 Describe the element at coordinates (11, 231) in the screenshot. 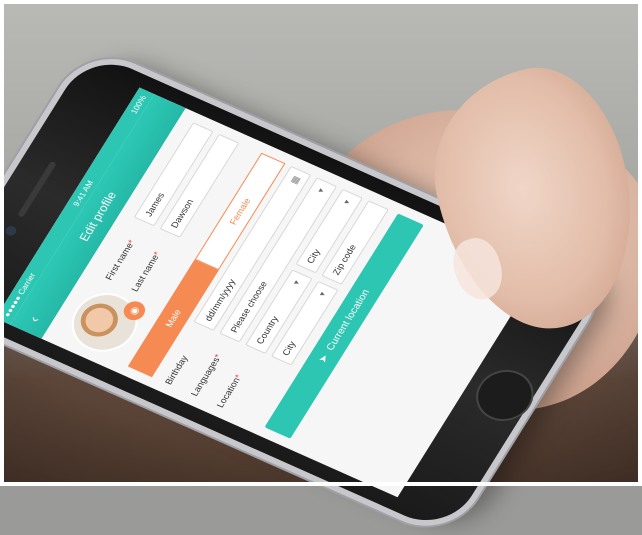

I see `front-camera` at that location.